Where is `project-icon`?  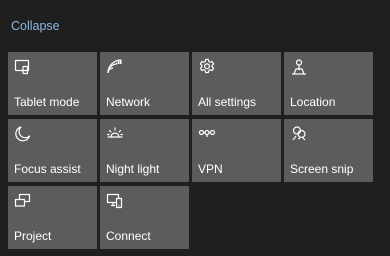
project-icon is located at coordinates (23, 201).